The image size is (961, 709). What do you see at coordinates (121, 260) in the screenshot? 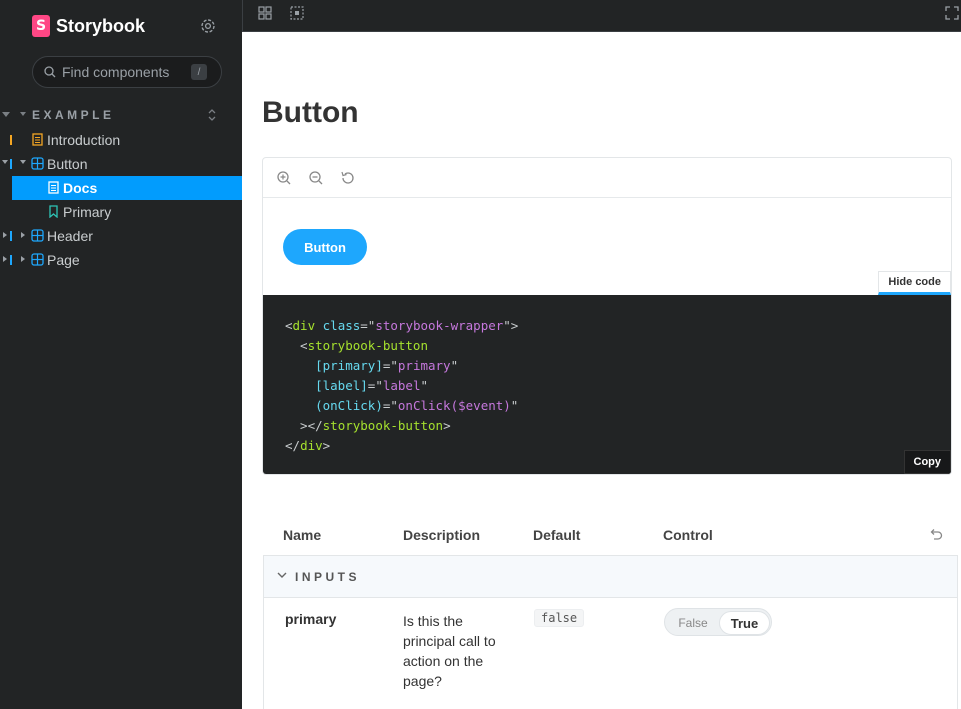
I see `sidebar-item-page: Page` at bounding box center [121, 260].